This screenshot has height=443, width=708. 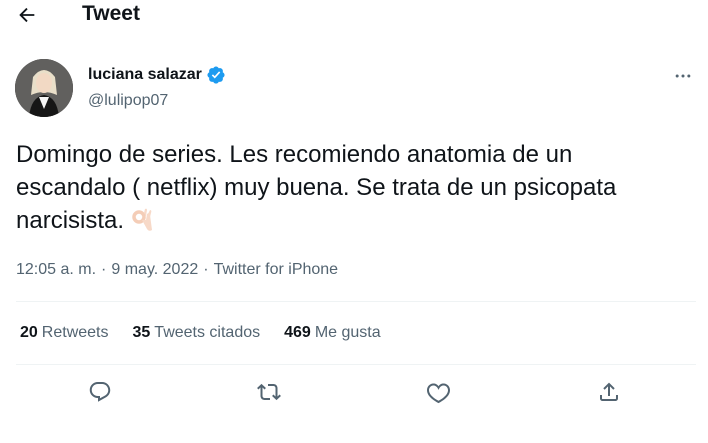 I want to click on stat-count: 469, so click(x=297, y=332).